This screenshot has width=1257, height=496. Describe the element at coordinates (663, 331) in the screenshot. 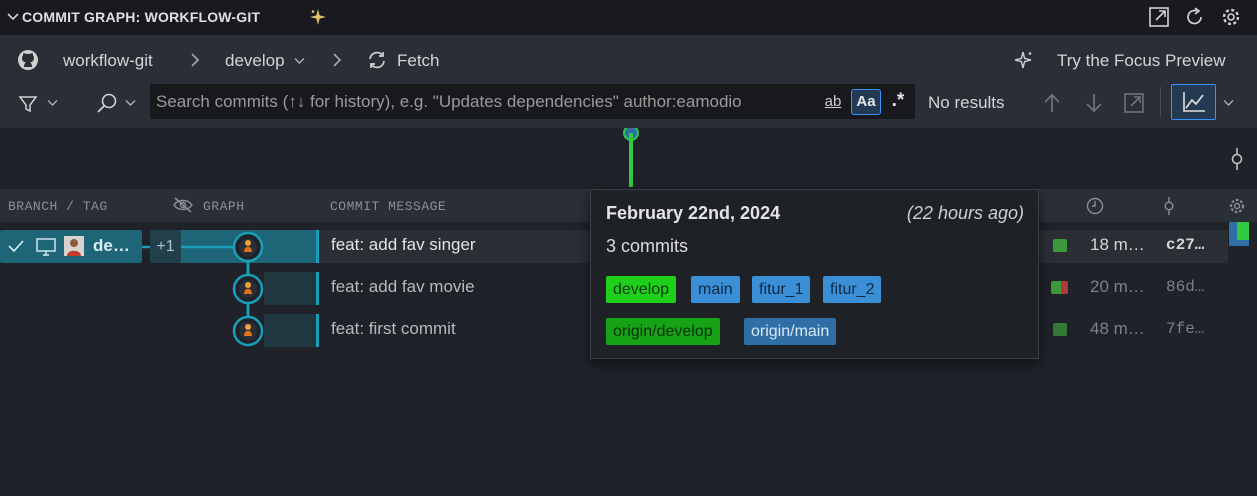

I see `tag-origin-develop: origin/develop` at that location.